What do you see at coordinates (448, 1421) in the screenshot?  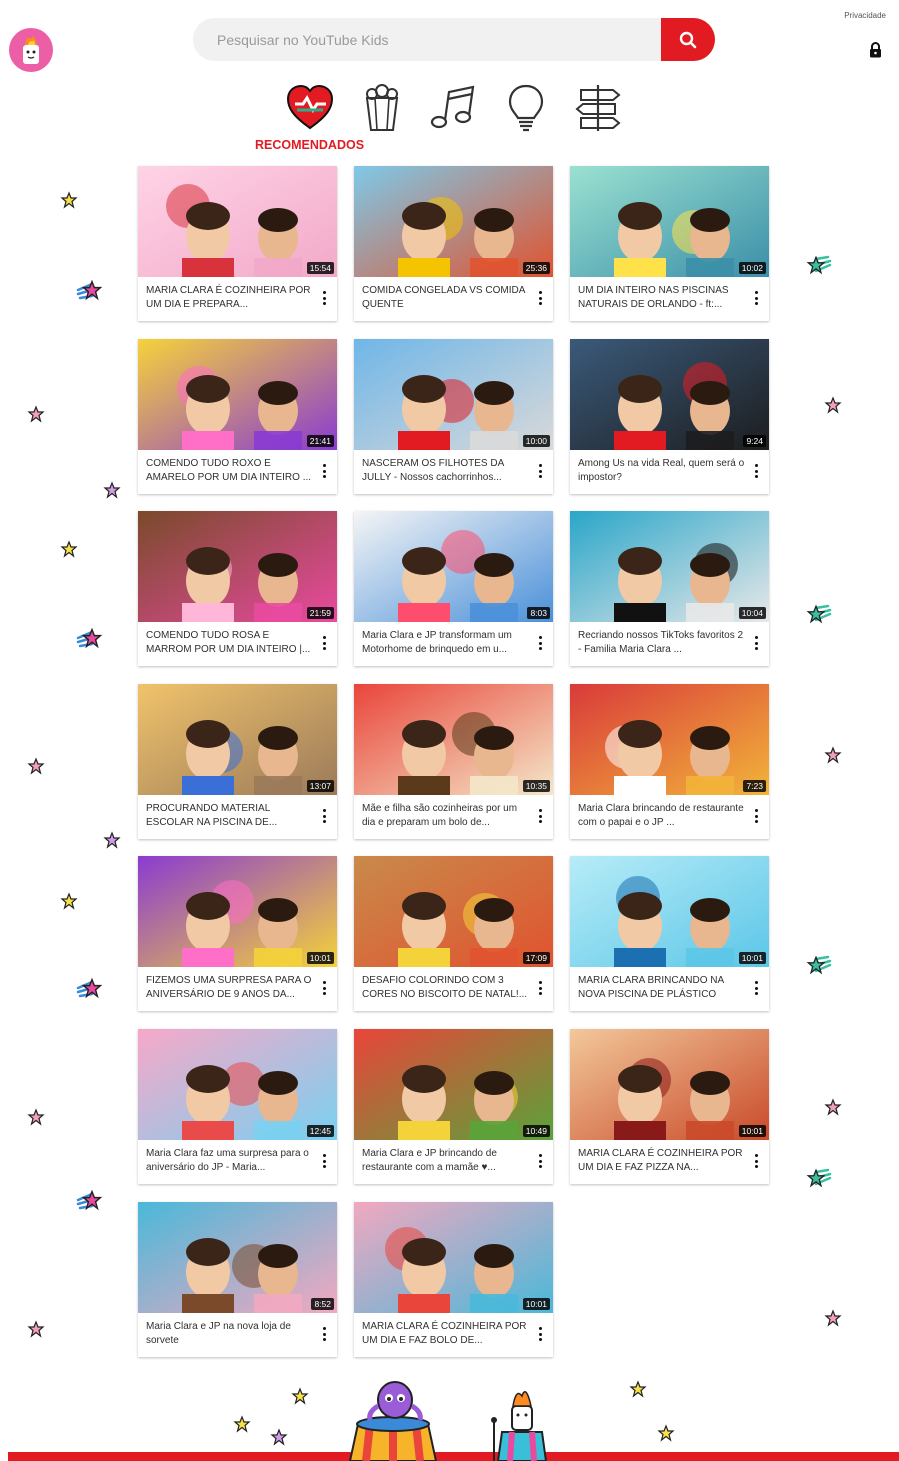 I see `mascot-characters` at bounding box center [448, 1421].